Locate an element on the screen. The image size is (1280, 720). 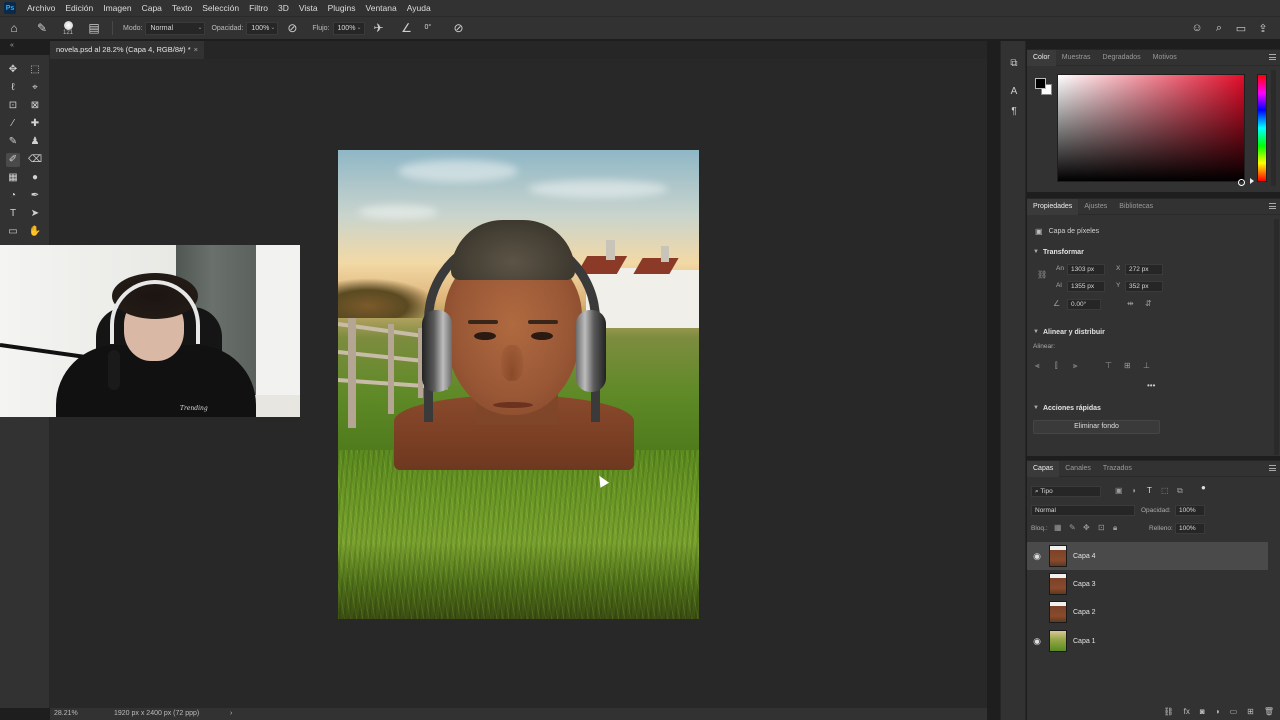
menu-seleccion: Selección is located at coordinates (220, 8).